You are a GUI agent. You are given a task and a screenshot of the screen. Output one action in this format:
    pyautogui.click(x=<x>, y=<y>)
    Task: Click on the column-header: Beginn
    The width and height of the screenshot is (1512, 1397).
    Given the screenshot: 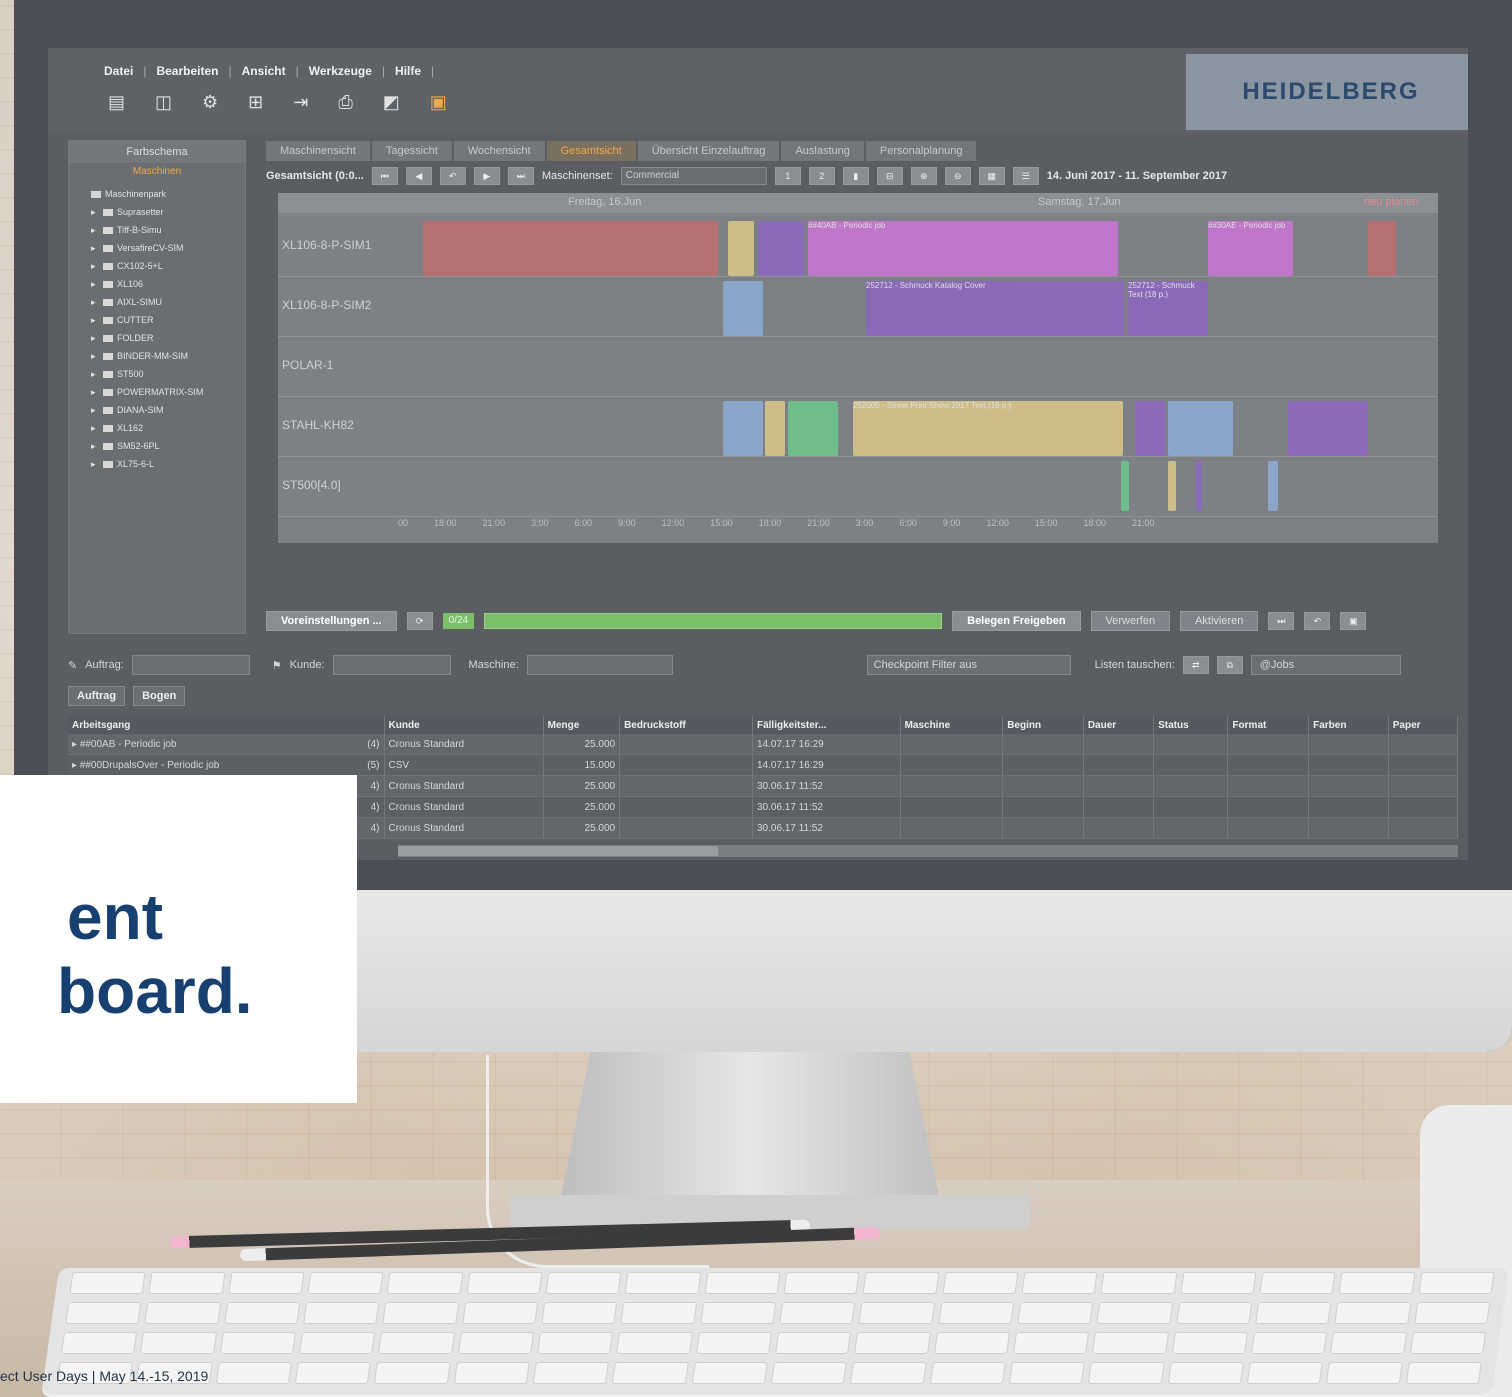 What is the action you would take?
    pyautogui.click(x=1043, y=725)
    